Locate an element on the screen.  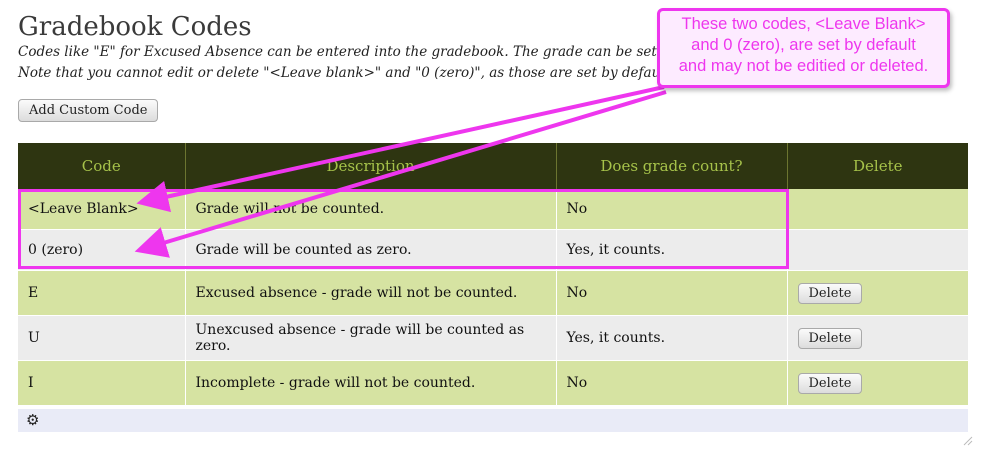
header-grade-counts: Does grade count? is located at coordinates (672, 166).